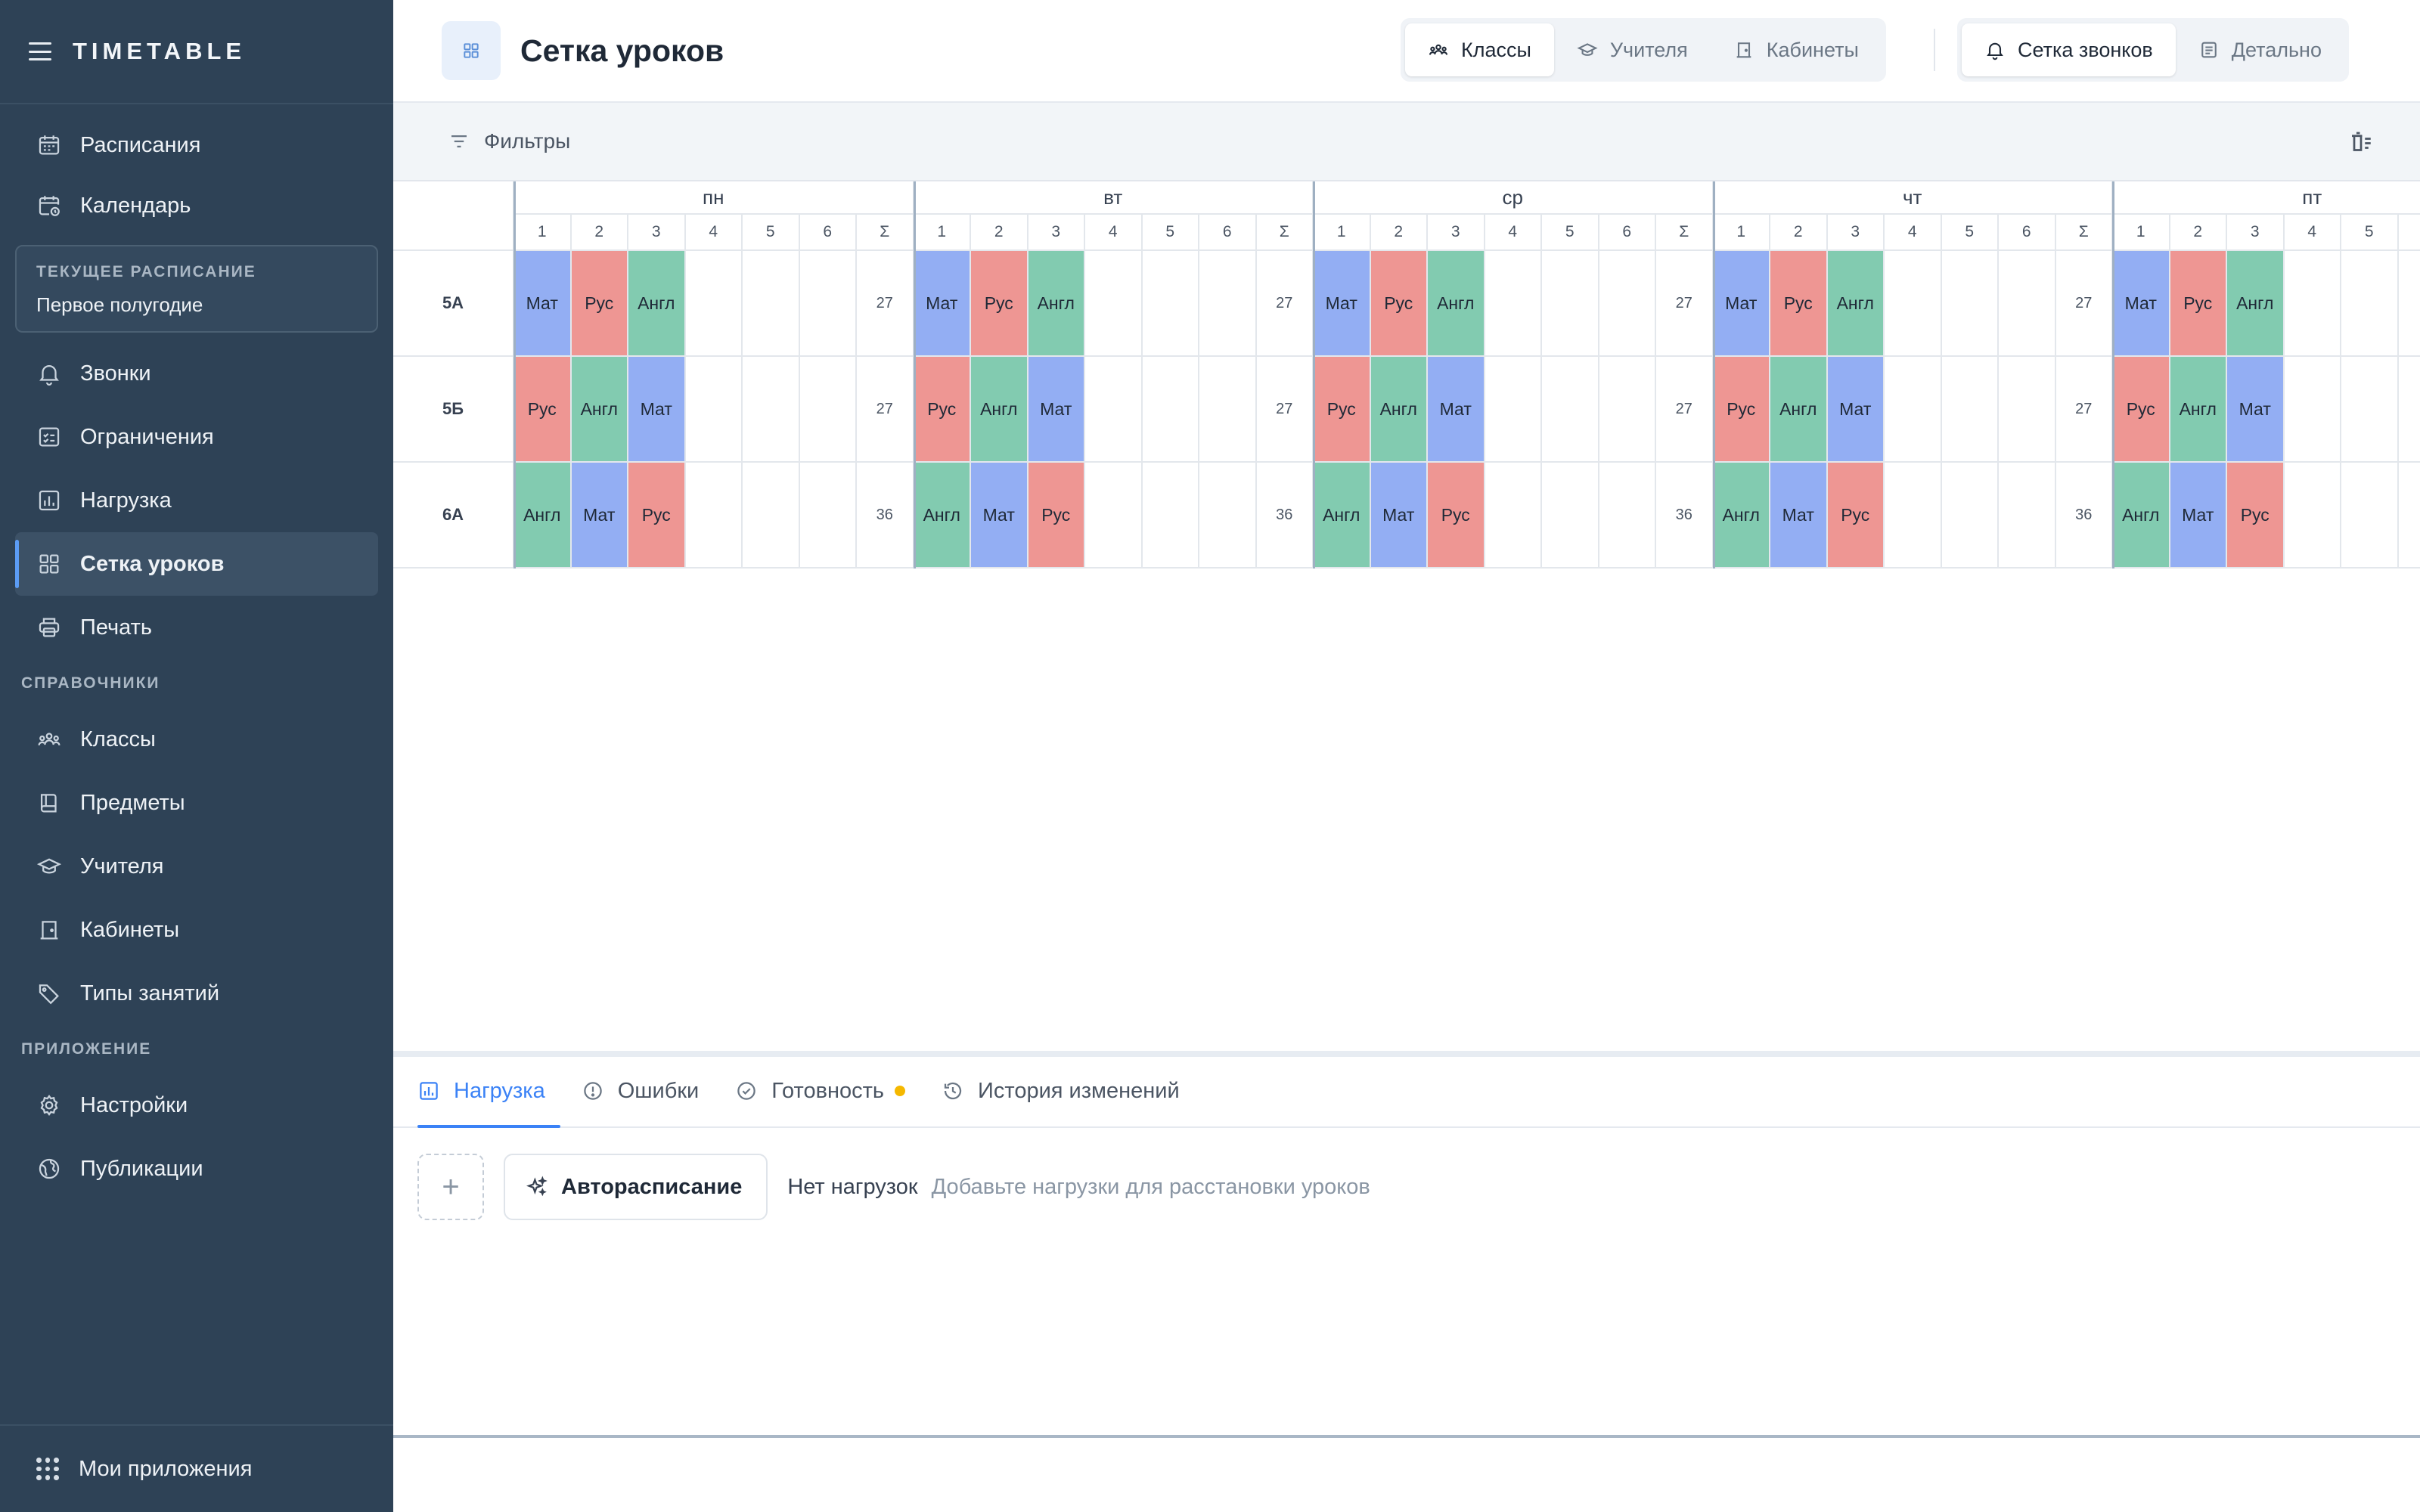  What do you see at coordinates (196, 867) in the screenshot?
I see `sidebar-item-teachers: Учителя` at bounding box center [196, 867].